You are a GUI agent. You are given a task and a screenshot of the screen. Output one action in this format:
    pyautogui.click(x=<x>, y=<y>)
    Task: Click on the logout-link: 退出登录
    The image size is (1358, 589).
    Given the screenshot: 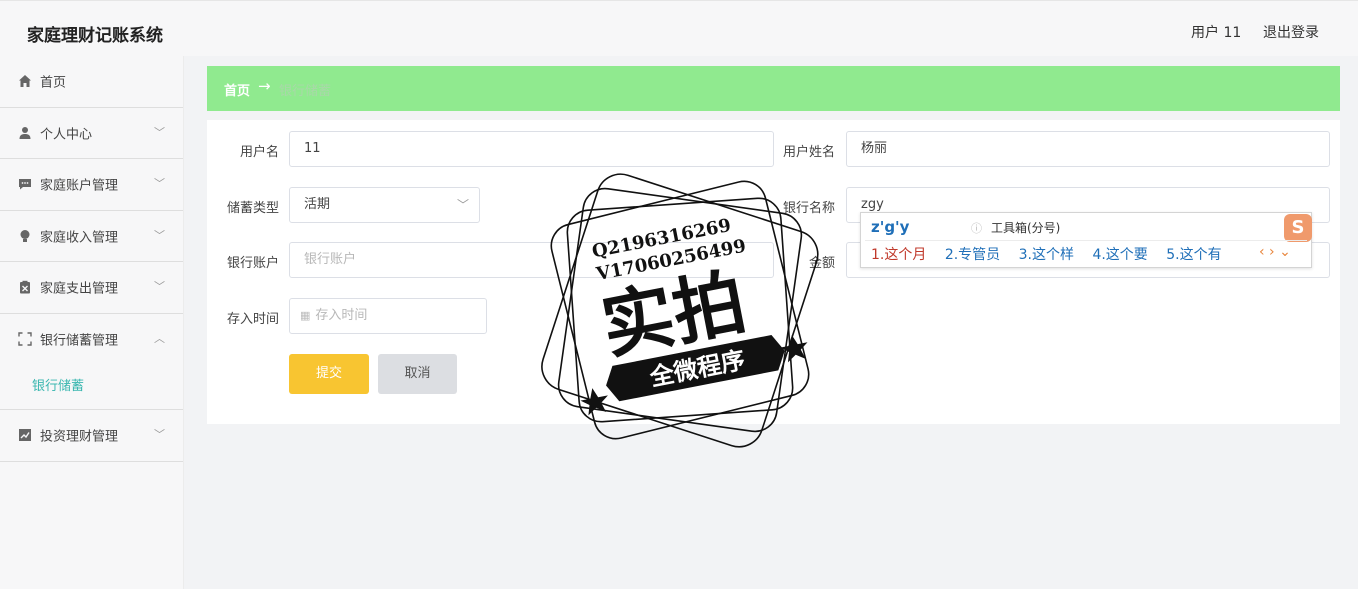 What is the action you would take?
    pyautogui.click(x=1291, y=32)
    